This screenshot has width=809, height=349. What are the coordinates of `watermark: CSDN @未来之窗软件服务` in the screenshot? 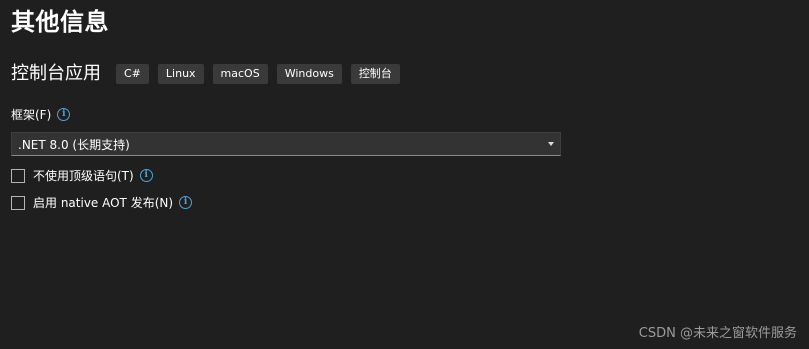 It's located at (717, 333).